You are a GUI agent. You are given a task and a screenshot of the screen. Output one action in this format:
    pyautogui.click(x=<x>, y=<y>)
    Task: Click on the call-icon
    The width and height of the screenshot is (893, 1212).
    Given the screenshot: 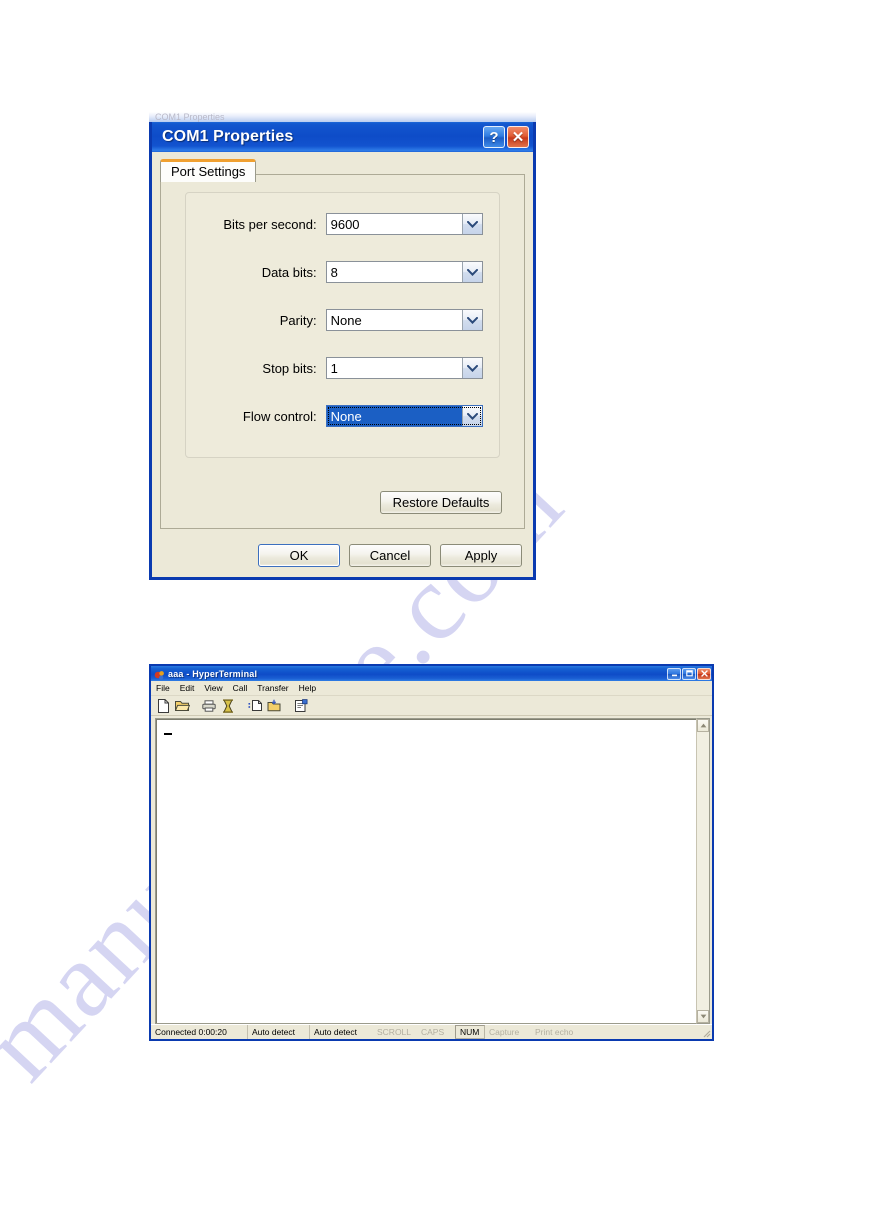 What is the action you would take?
    pyautogui.click(x=228, y=706)
    